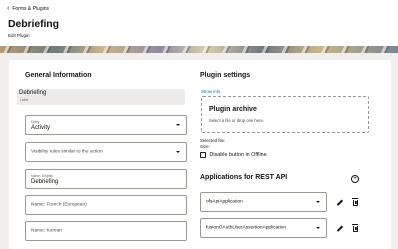  What do you see at coordinates (67, 152) in the screenshot?
I see `visibility-rules-placeholder: Visibility rules similar to the action` at bounding box center [67, 152].